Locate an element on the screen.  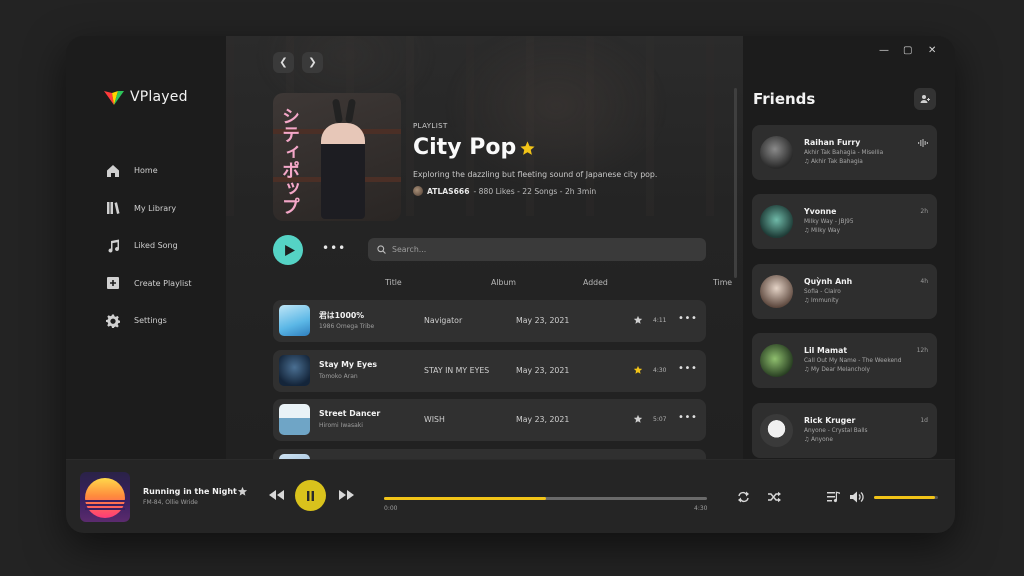
playlist-title: City Pop is located at coordinates (465, 147).